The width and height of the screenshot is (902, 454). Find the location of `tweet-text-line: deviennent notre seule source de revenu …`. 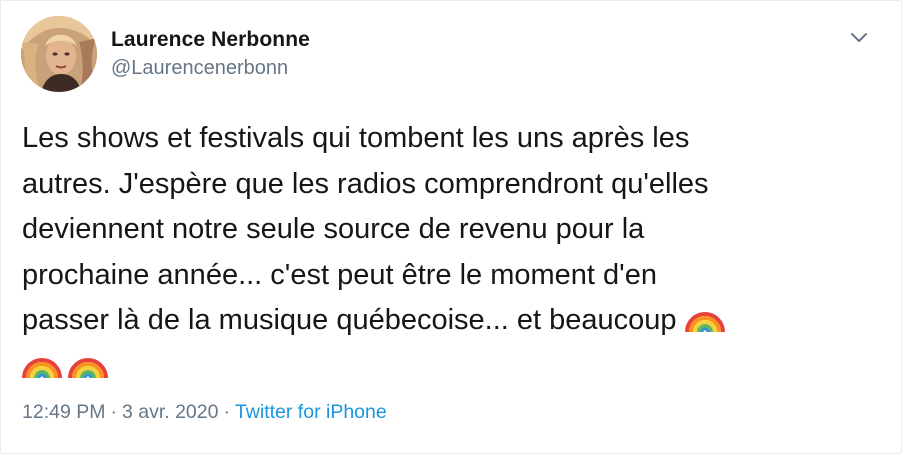

tweet-text-line: deviennent notre seule source de revenu … is located at coordinates (333, 229).